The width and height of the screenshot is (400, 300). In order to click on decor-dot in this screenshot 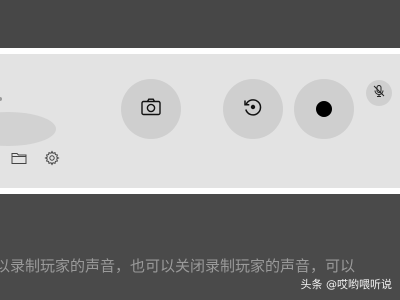, I will do `click(1, 99)`.